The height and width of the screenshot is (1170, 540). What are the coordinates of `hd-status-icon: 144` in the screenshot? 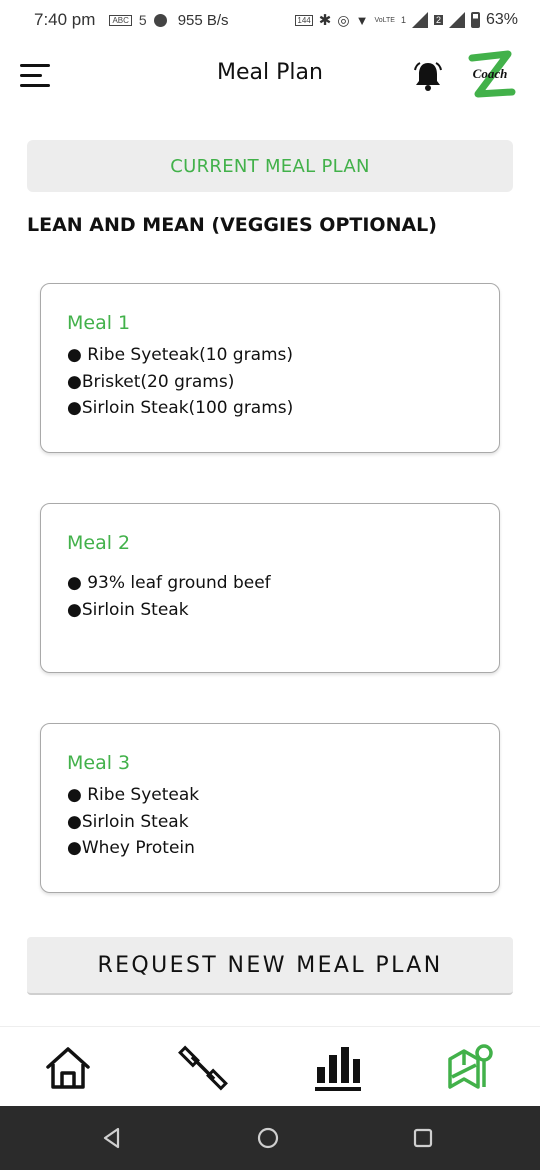 It's located at (304, 20).